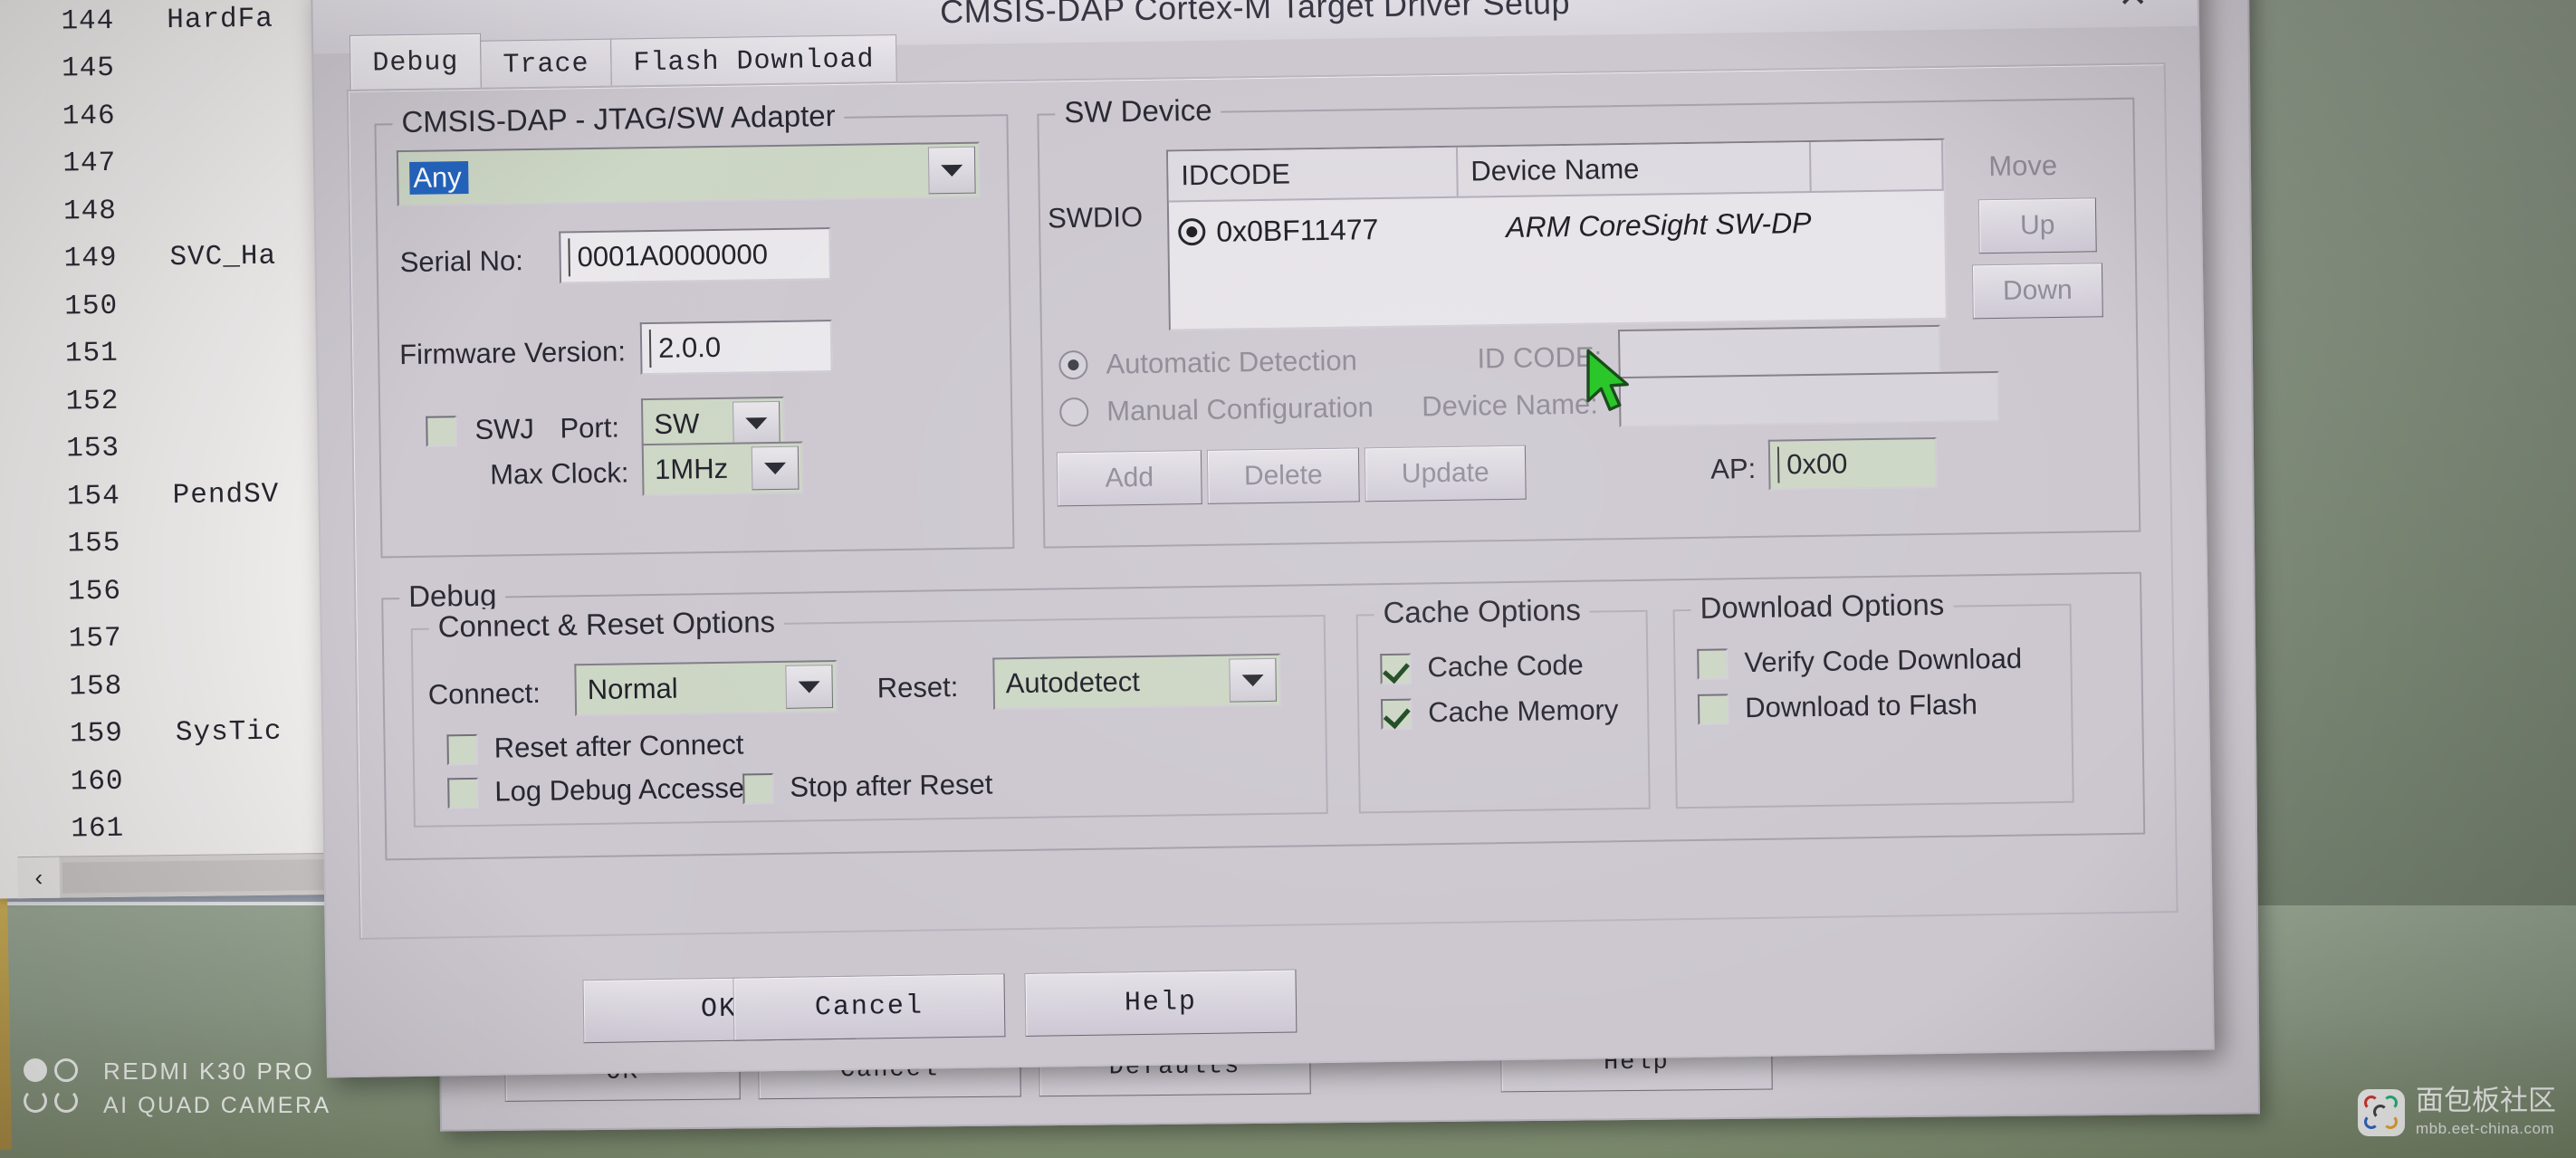 The image size is (2576, 1158). I want to click on reset-after-connect-checkbox, so click(462, 749).